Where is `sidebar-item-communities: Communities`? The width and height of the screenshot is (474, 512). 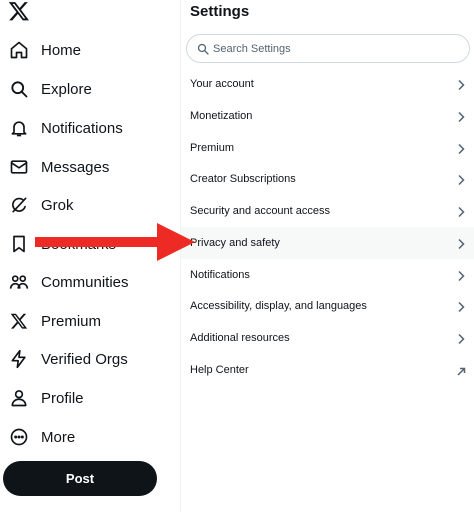 sidebar-item-communities: Communities is located at coordinates (85, 282).